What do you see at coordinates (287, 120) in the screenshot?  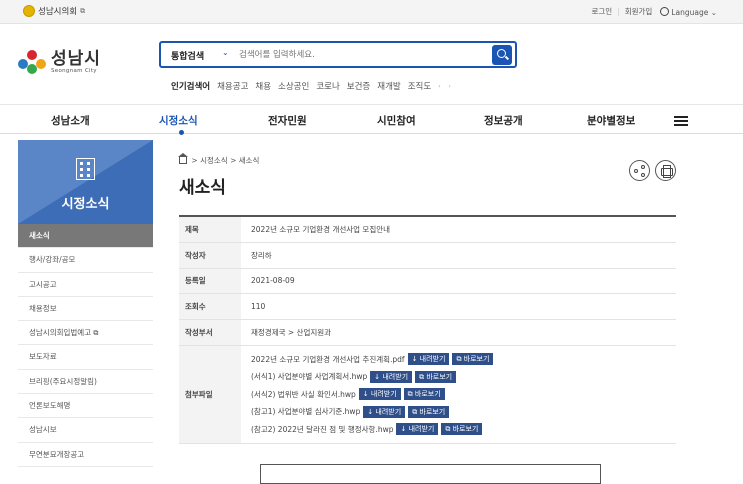 I see `nav-item-civil: 전자민원` at bounding box center [287, 120].